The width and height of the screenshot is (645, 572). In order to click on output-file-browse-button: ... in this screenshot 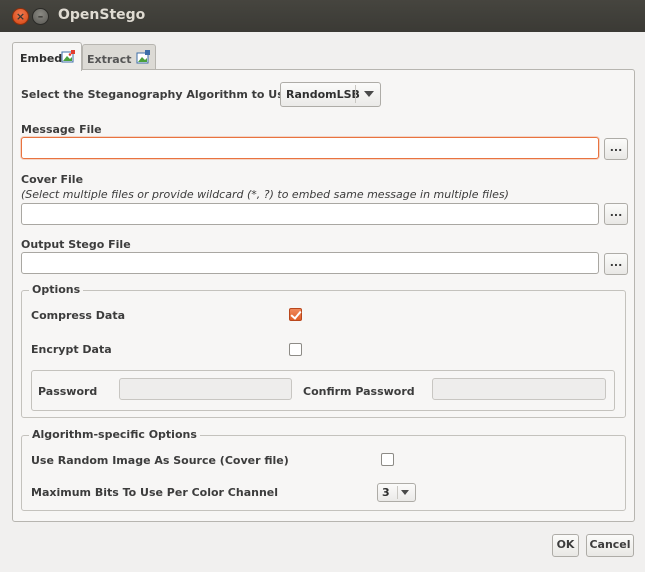, I will do `click(616, 264)`.